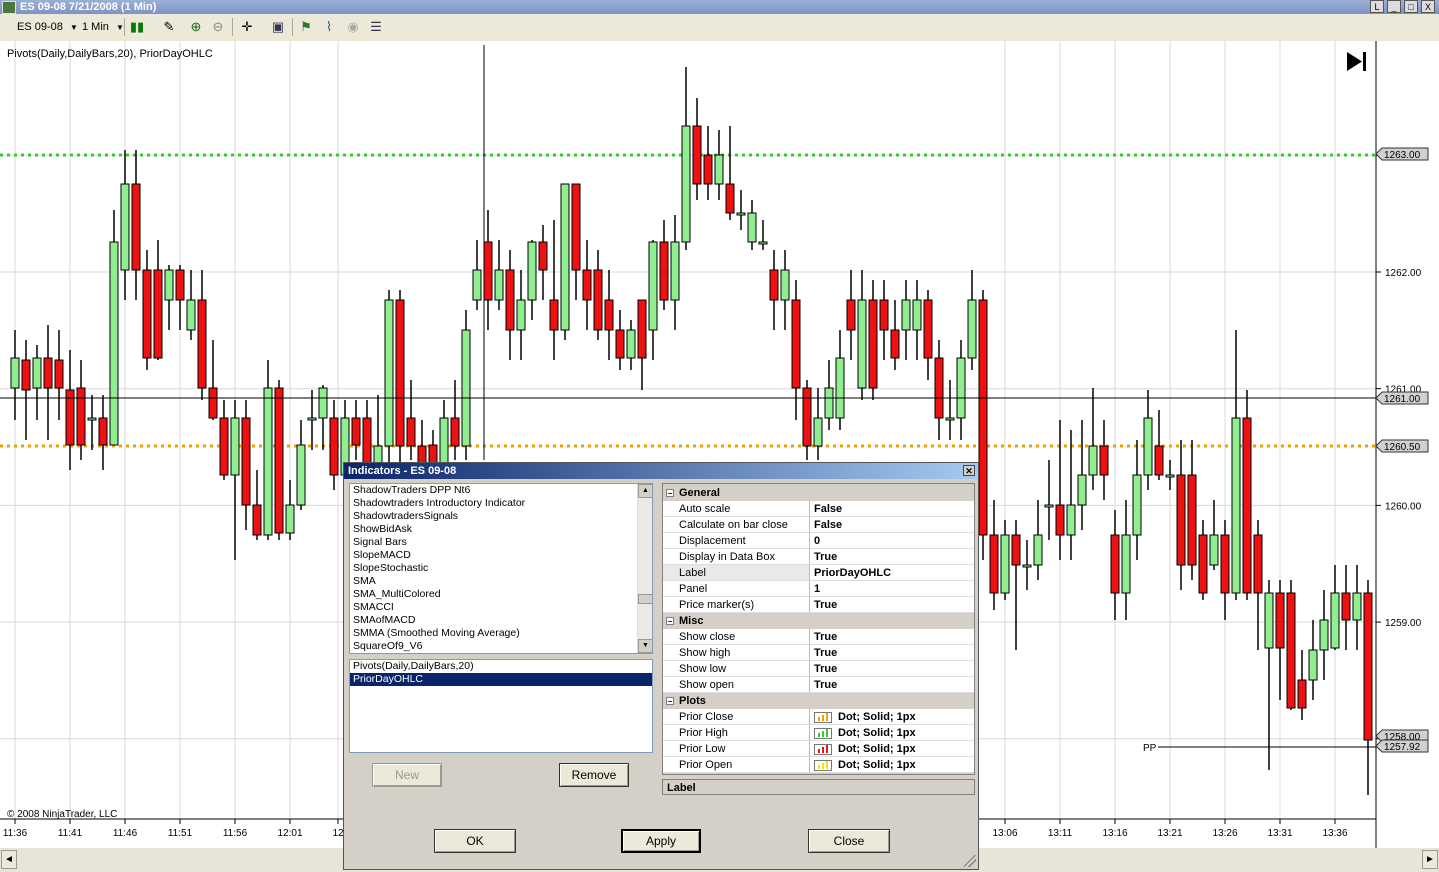 Image resolution: width=1439 pixels, height=872 pixels. Describe the element at coordinates (247, 27) in the screenshot. I see `crosshair-icon: ✛` at that location.